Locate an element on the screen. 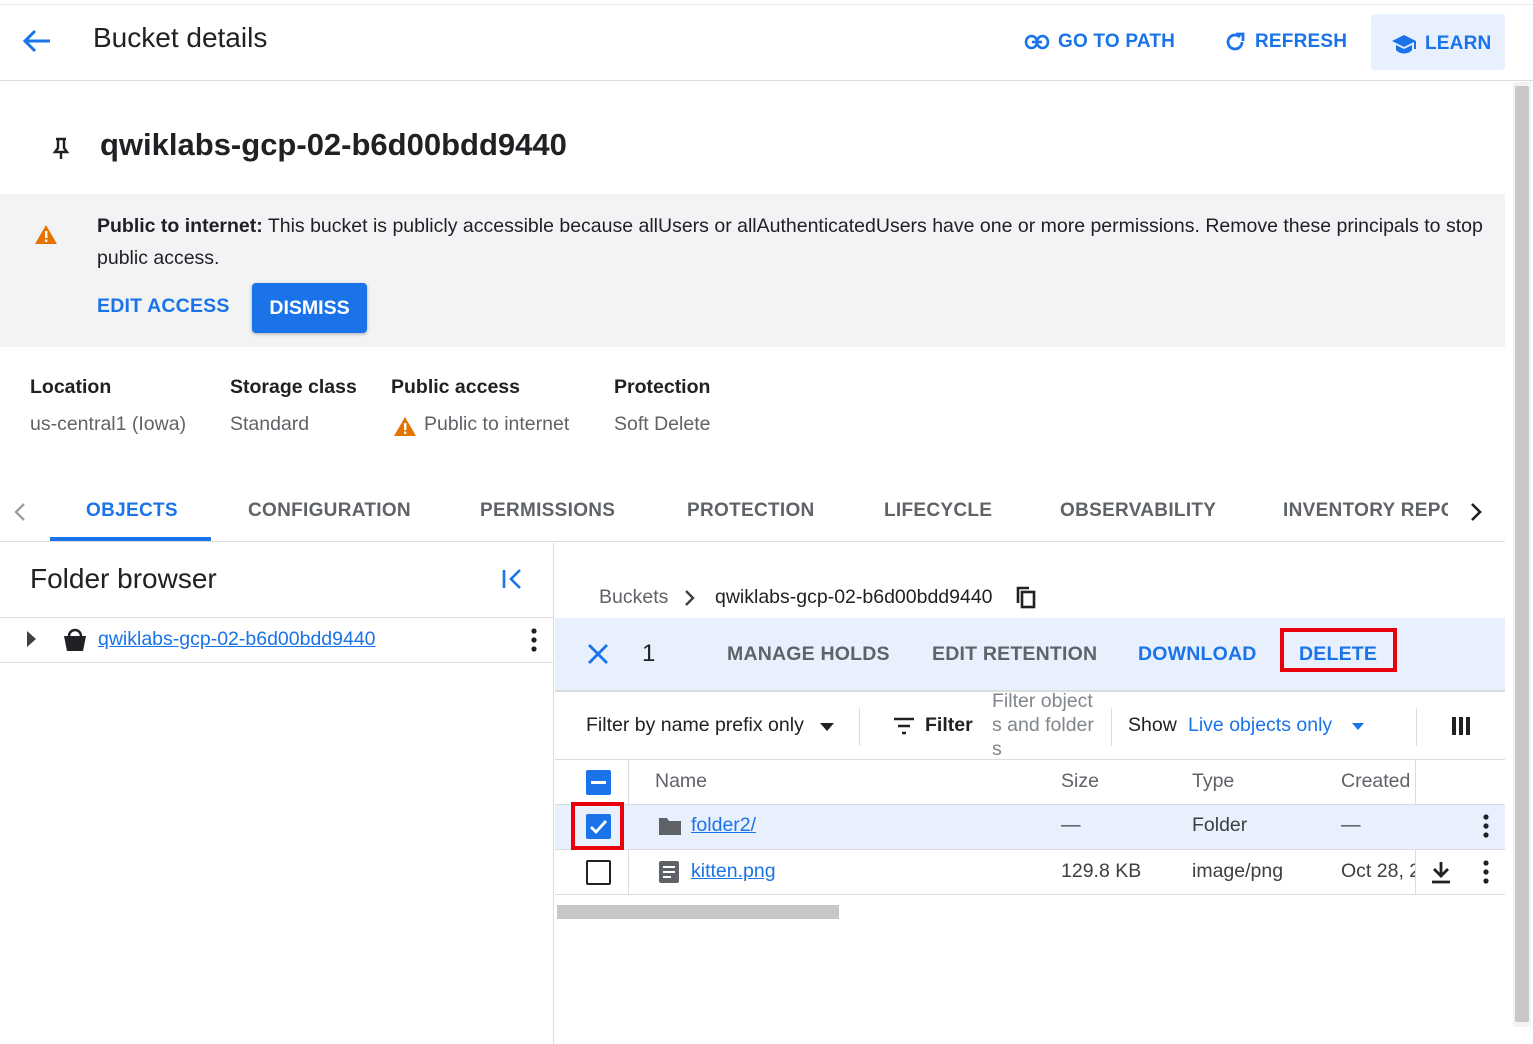  refresh-icon is located at coordinates (1235, 42).